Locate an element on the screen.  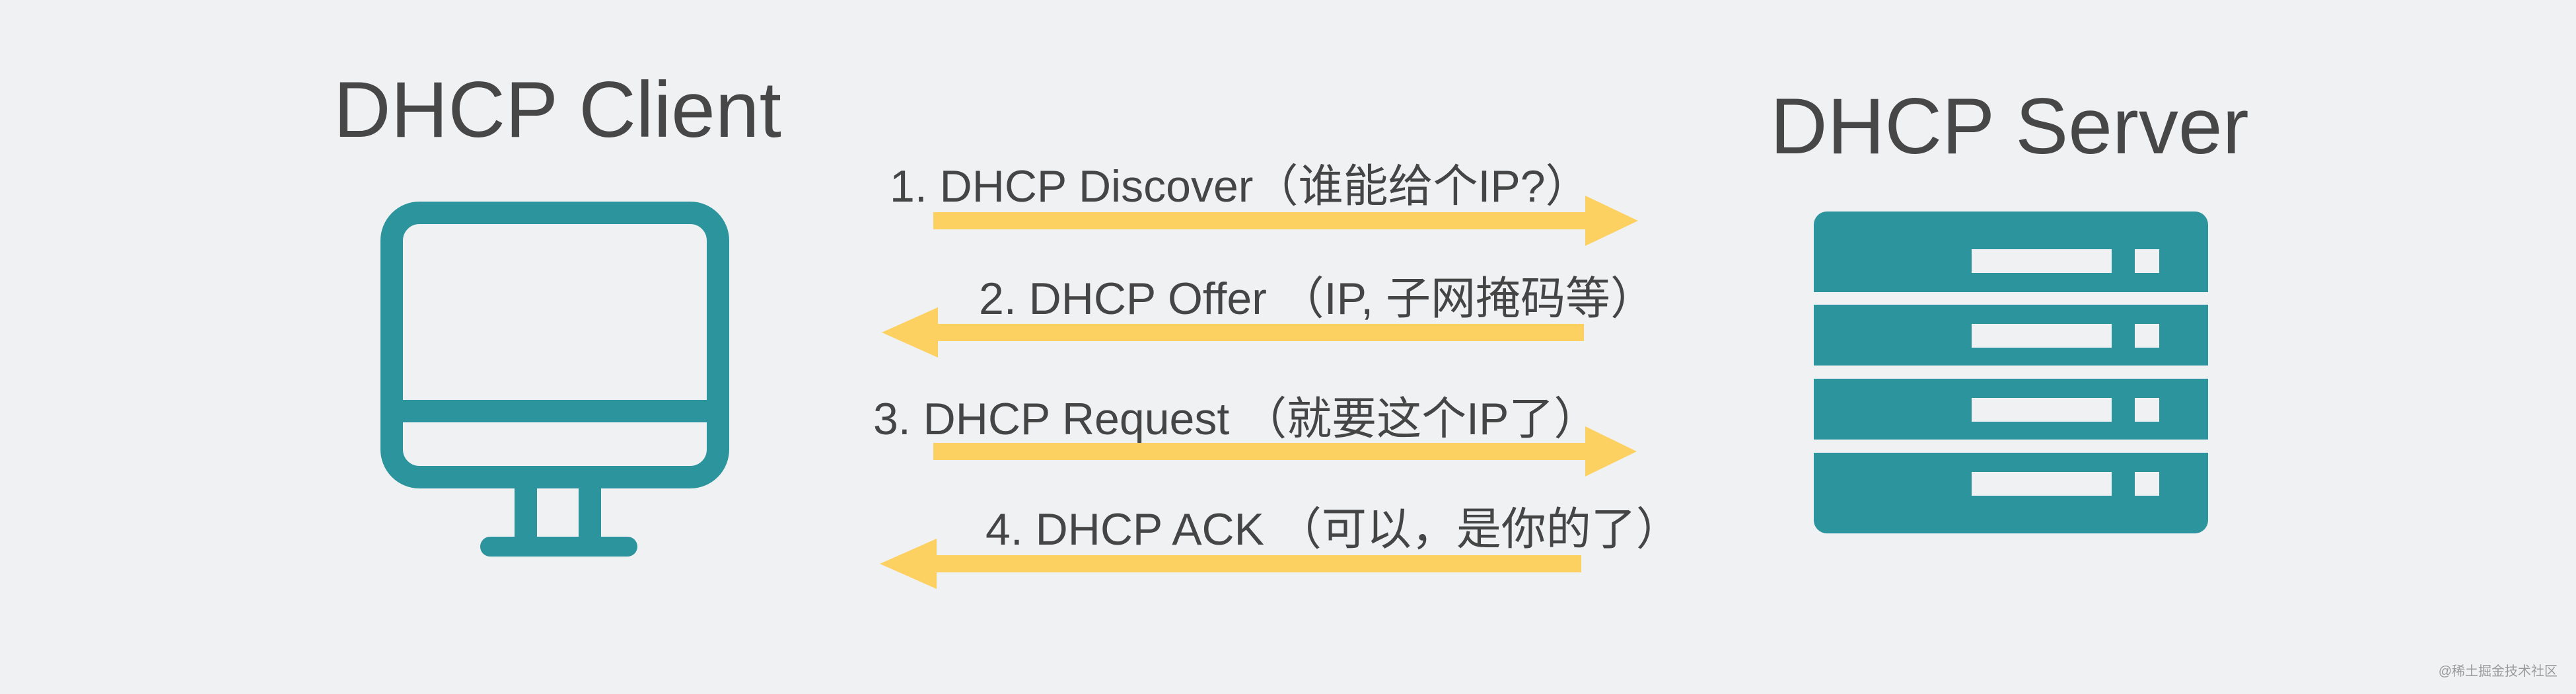
arrow-discover-right is located at coordinates (1285, 221).